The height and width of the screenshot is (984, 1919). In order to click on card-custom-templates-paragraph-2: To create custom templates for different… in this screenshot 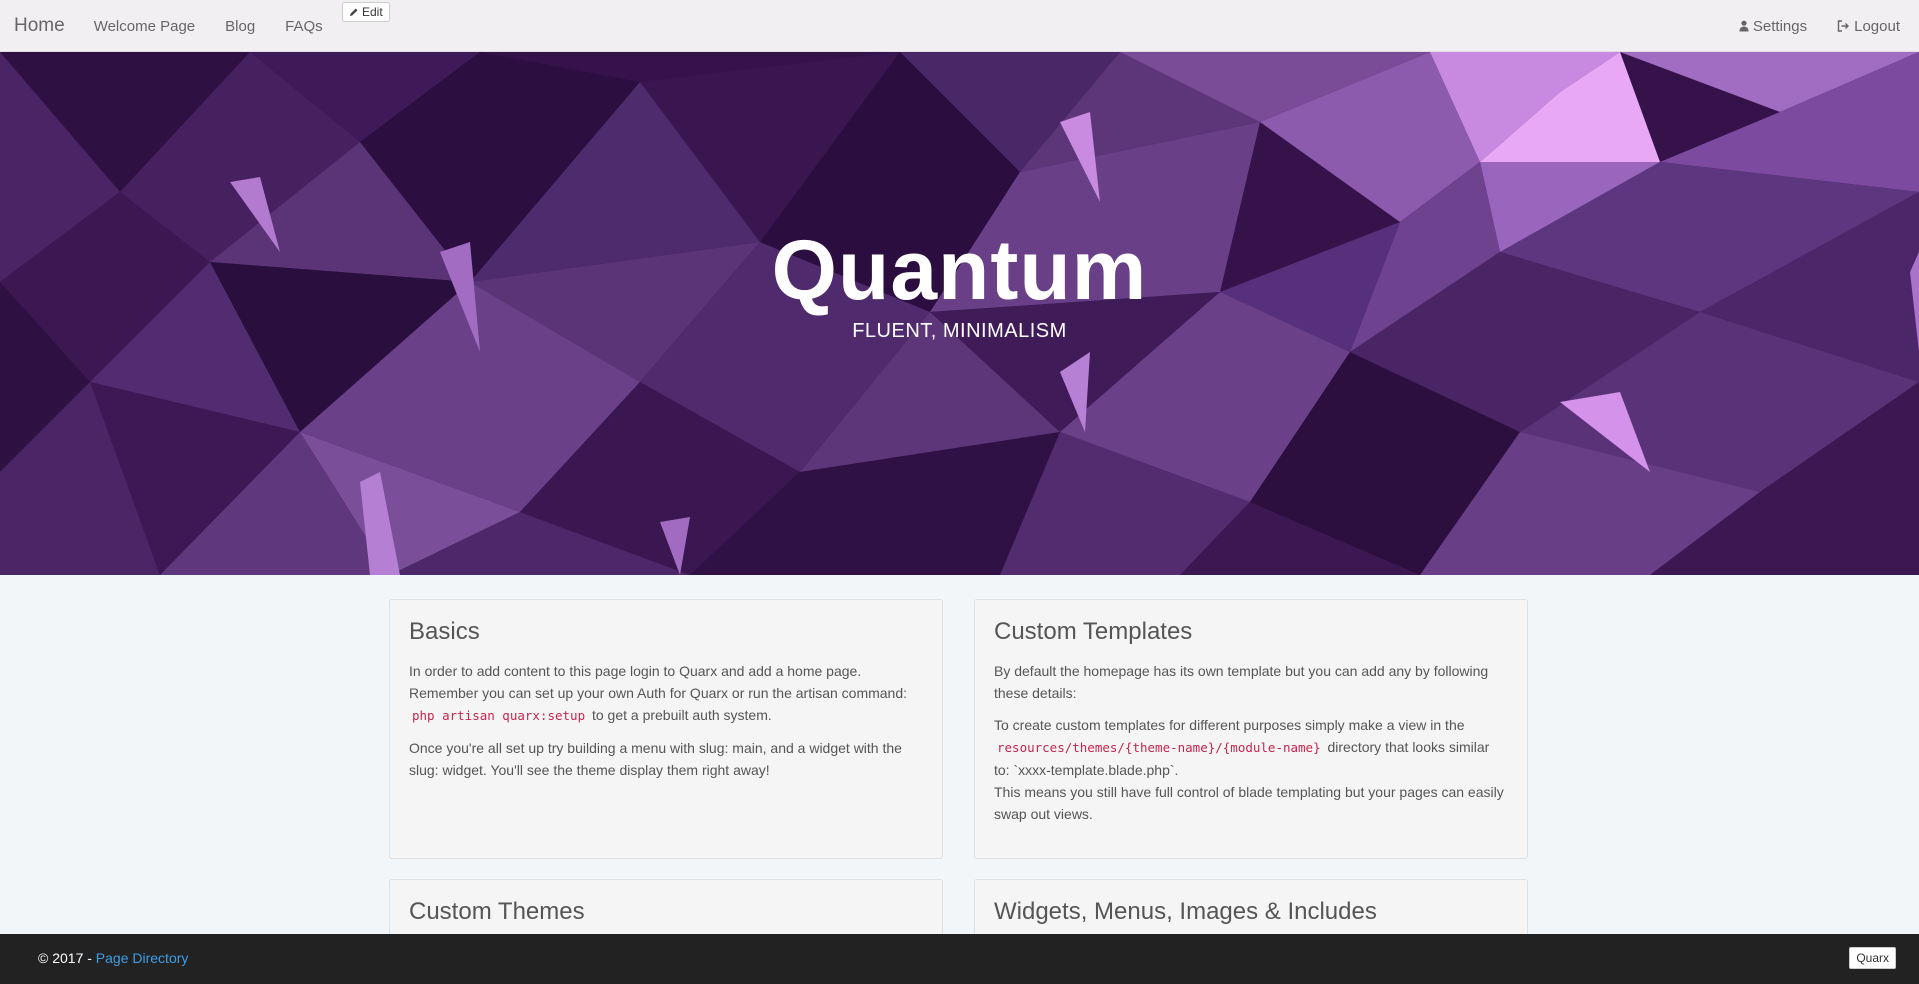, I will do `click(1251, 769)`.